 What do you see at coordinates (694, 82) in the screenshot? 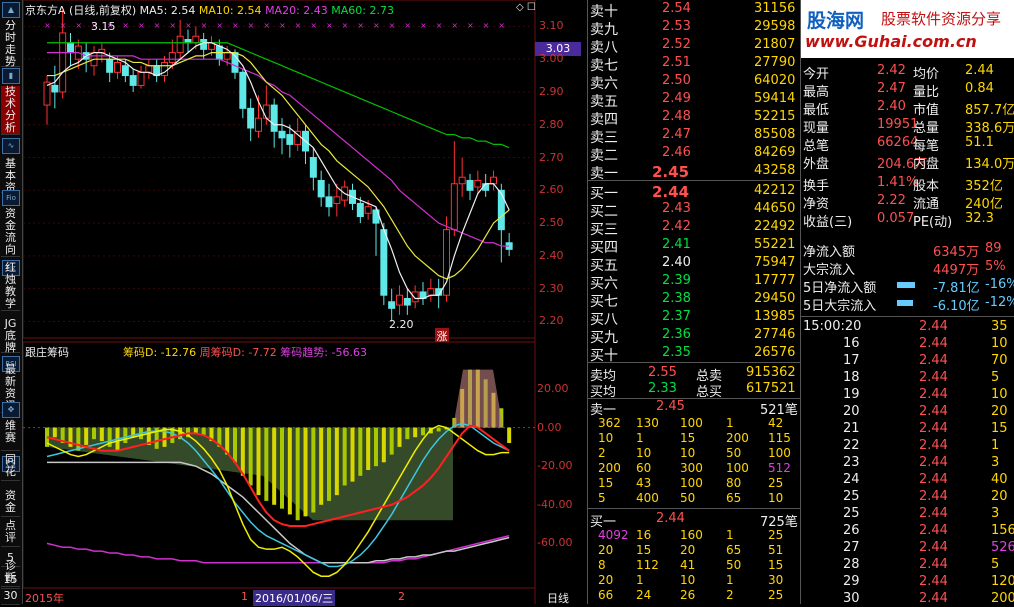
I see `ask-row: 卖六 2.50 64020` at bounding box center [694, 82].